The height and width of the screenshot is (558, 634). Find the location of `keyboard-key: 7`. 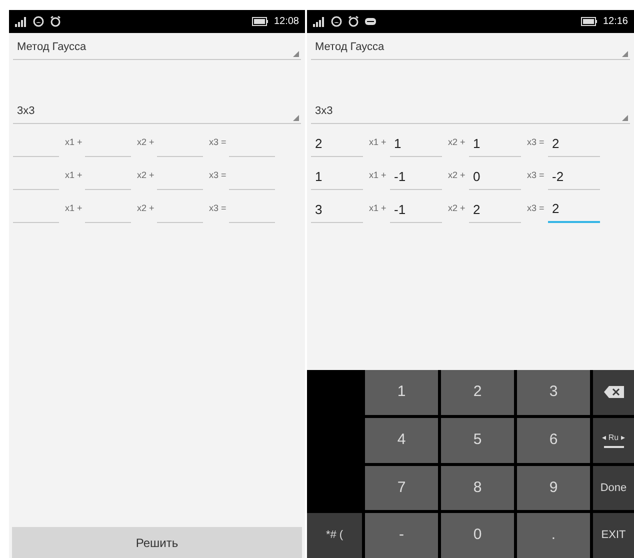

keyboard-key: 7 is located at coordinates (401, 488).